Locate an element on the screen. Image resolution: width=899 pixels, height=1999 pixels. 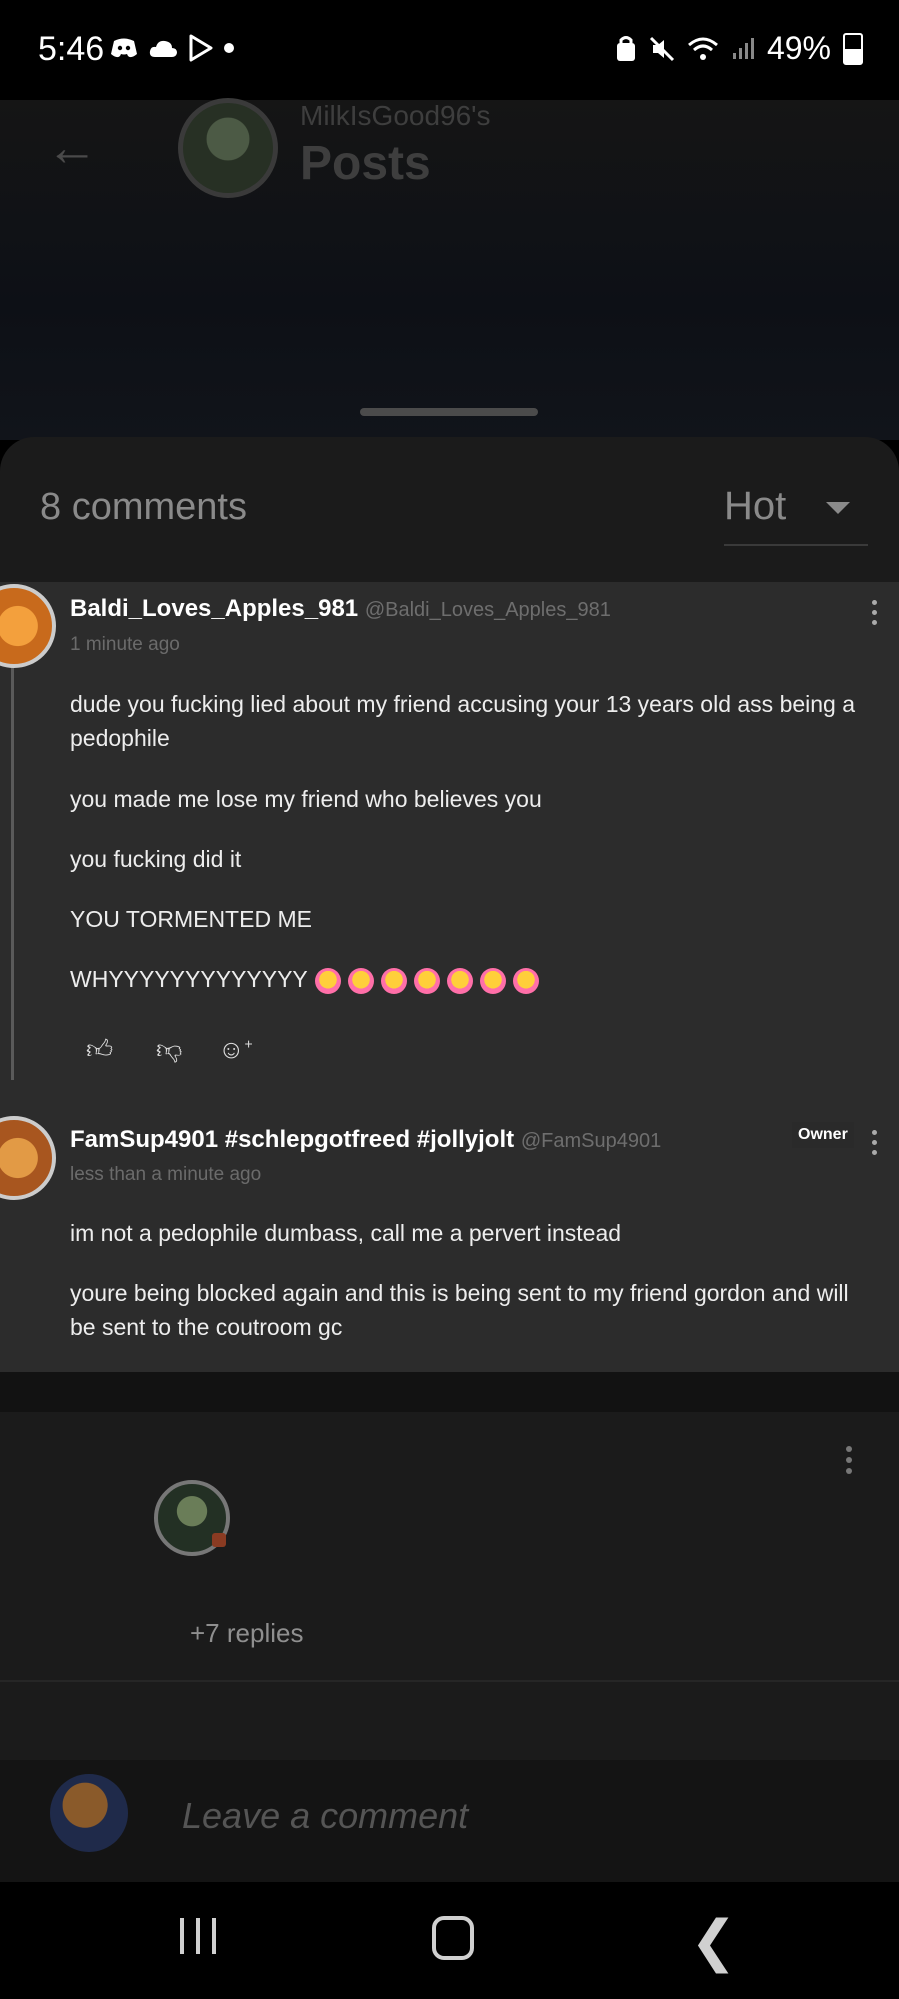
avatar-badge is located at coordinates (219, 1540).